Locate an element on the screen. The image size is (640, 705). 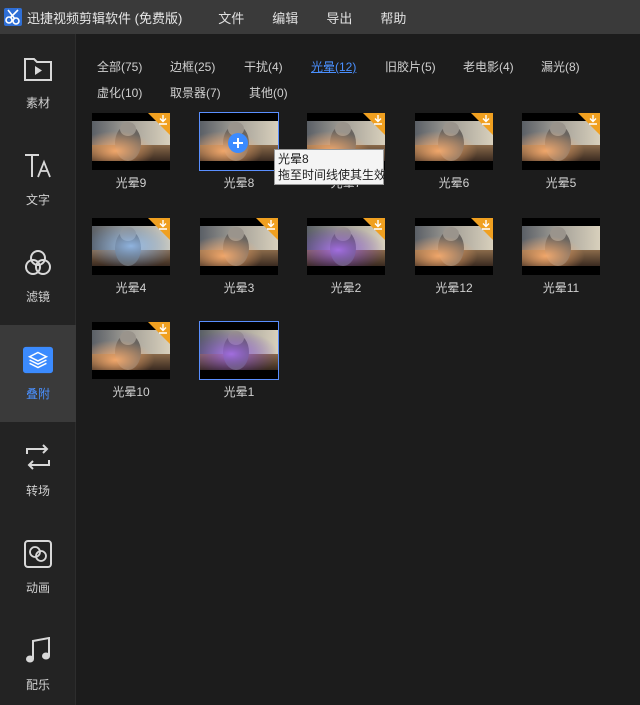
title-bar: 迅捷视频剪辑软件 (免费版) 文件 编辑 导出 帮助 is located at coordinates (320, 17).